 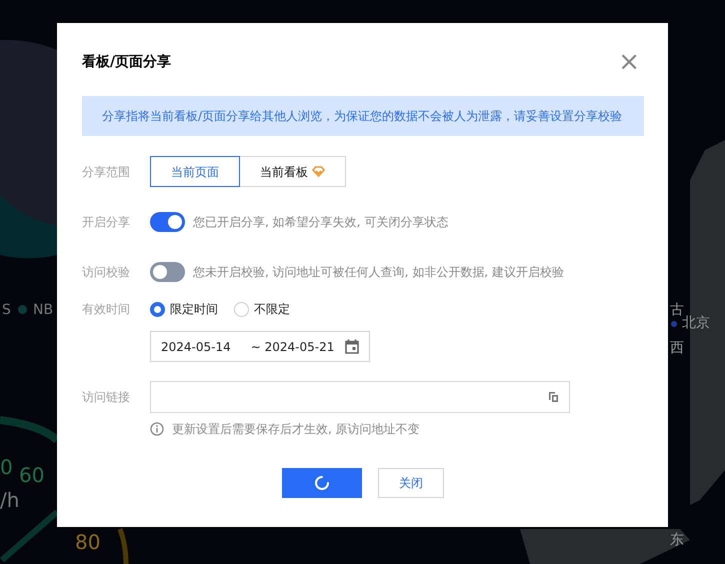 What do you see at coordinates (106, 172) in the screenshot?
I see `field-label: 分享范围` at bounding box center [106, 172].